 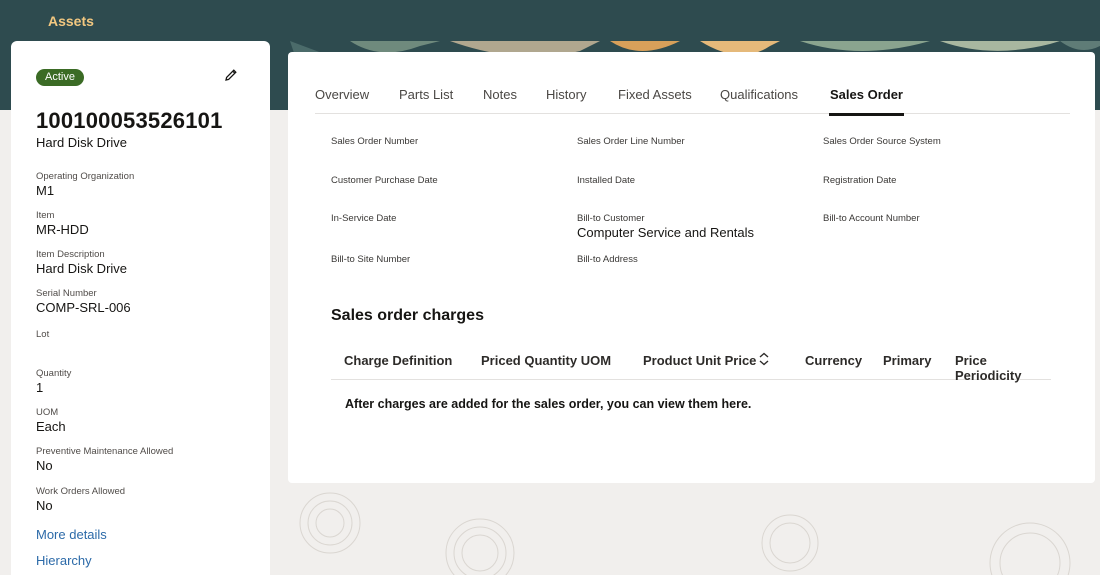 I want to click on sales-order-charges-heading: Sales order charges, so click(x=407, y=315).